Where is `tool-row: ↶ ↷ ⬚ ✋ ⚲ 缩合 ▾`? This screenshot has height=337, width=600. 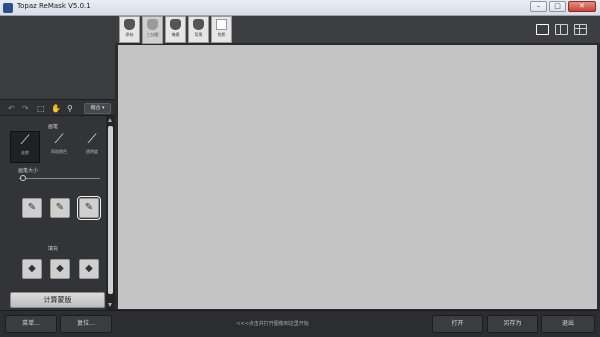 tool-row: ↶ ↷ ⬚ ✋ ⚲ 缩合 ▾ is located at coordinates (57, 107).